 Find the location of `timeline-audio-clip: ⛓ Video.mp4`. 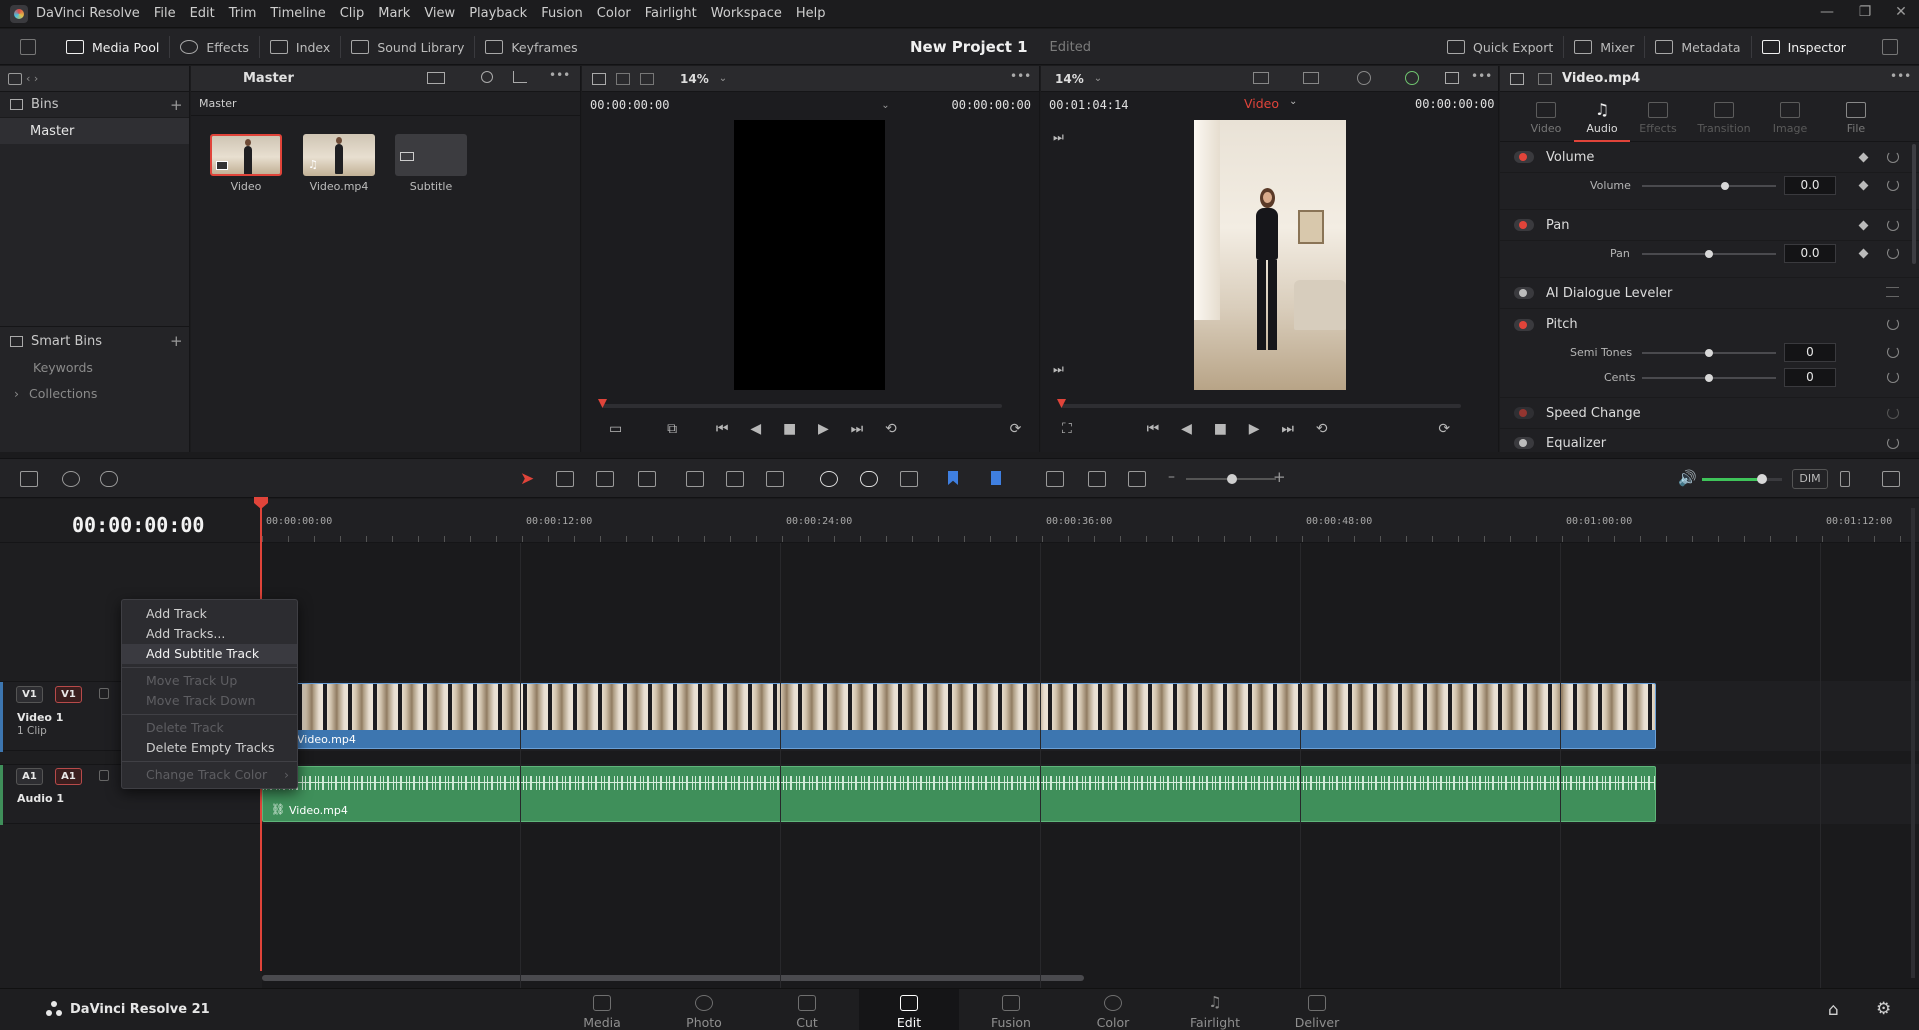

timeline-audio-clip: ⛓ Video.mp4 is located at coordinates (959, 794).